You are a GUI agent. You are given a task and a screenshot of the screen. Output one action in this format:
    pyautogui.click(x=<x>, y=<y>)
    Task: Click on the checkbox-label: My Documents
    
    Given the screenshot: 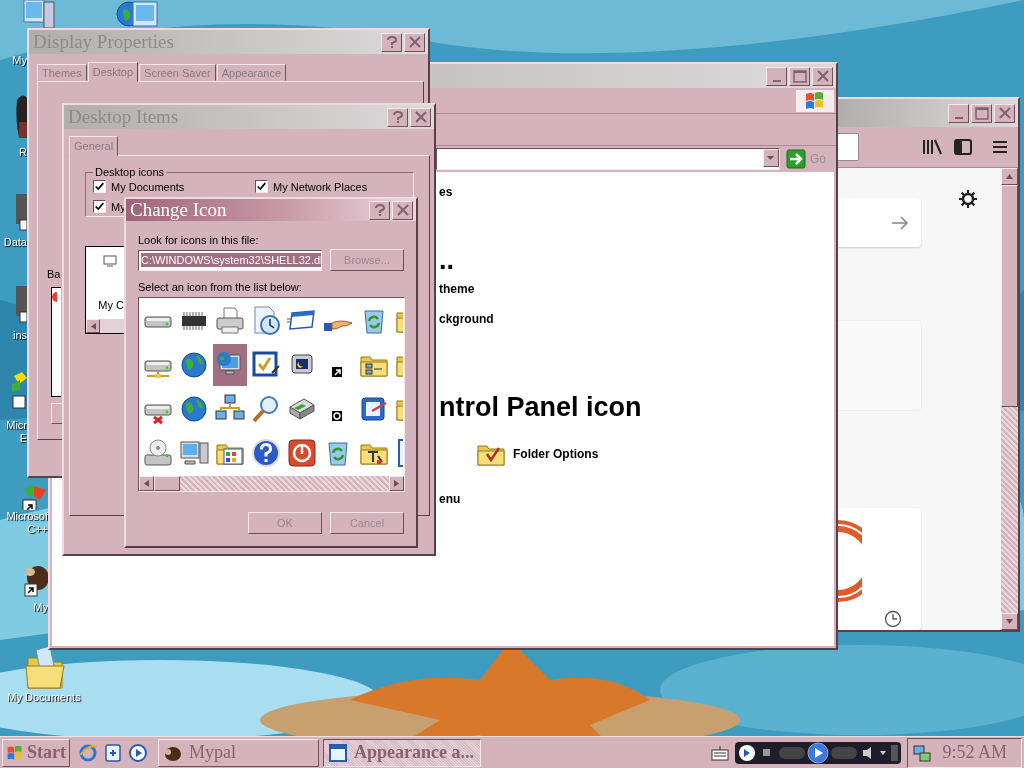 What is the action you would take?
    pyautogui.click(x=148, y=186)
    